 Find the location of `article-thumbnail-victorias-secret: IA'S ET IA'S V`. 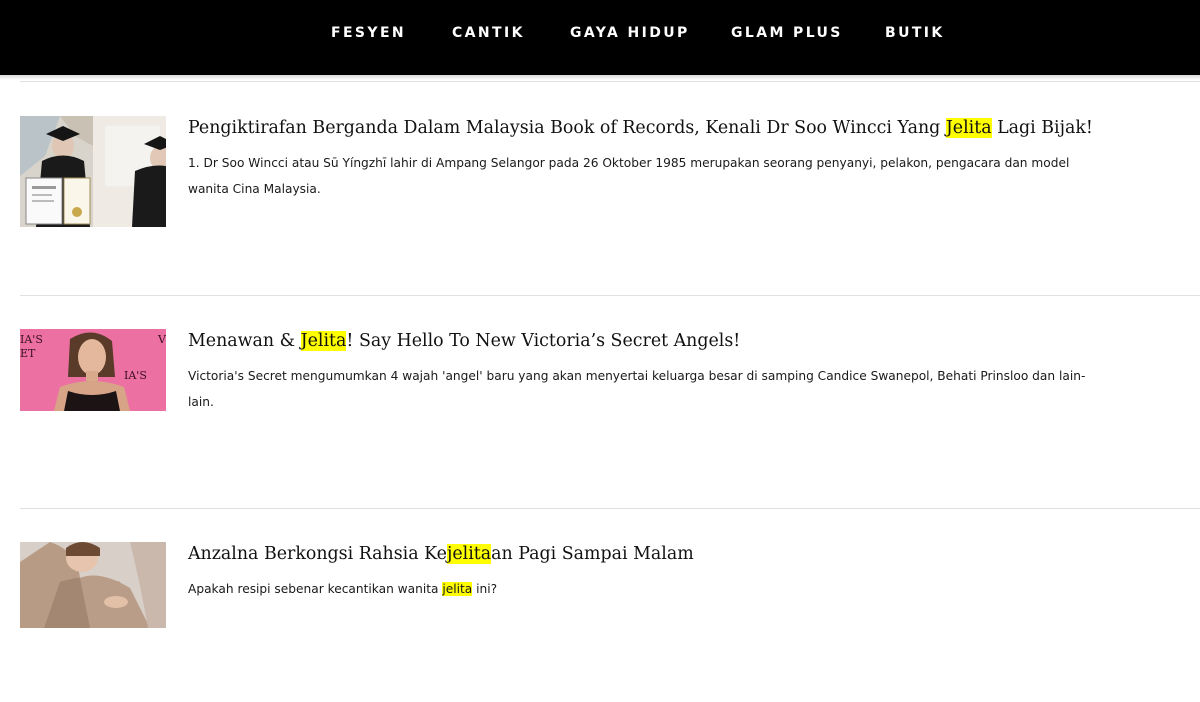

article-thumbnail-victorias-secret: IA'S ET IA'S V is located at coordinates (93, 370).